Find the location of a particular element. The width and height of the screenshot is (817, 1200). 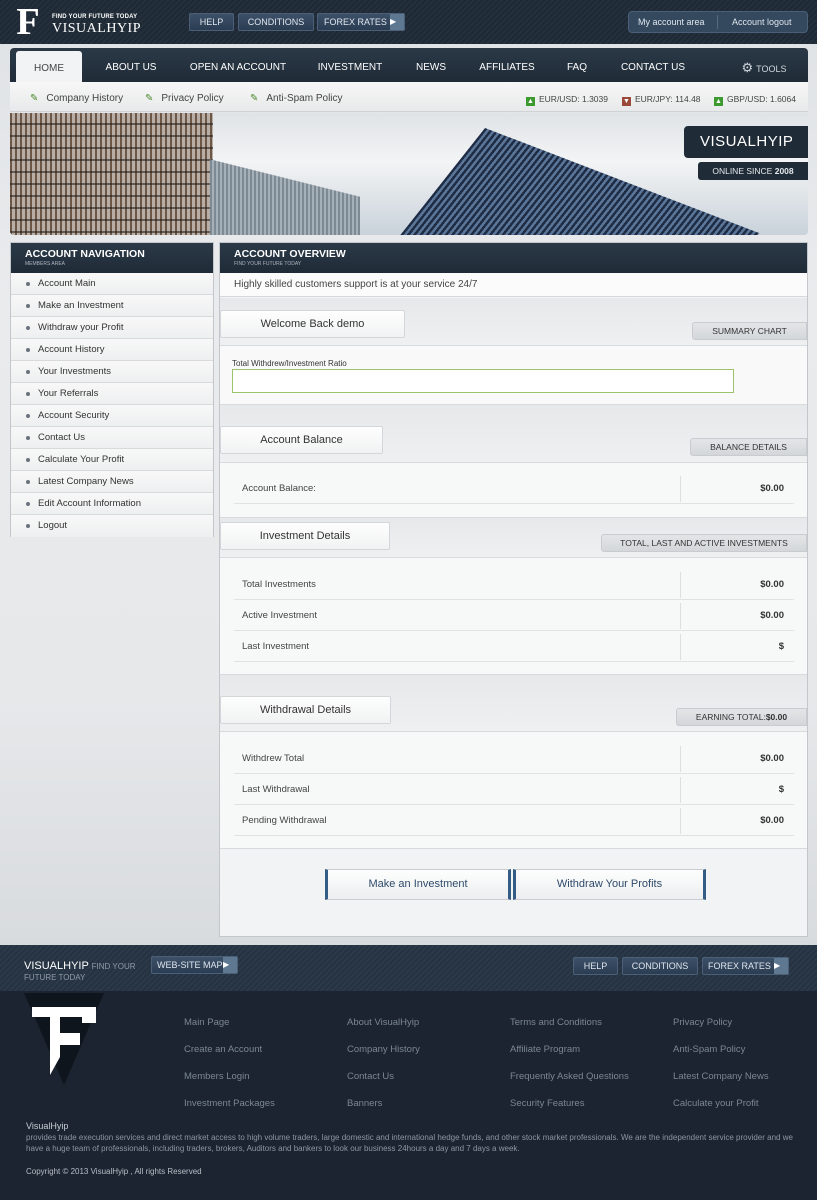

tools-button: ⚙ TOOLS is located at coordinates (764, 65).